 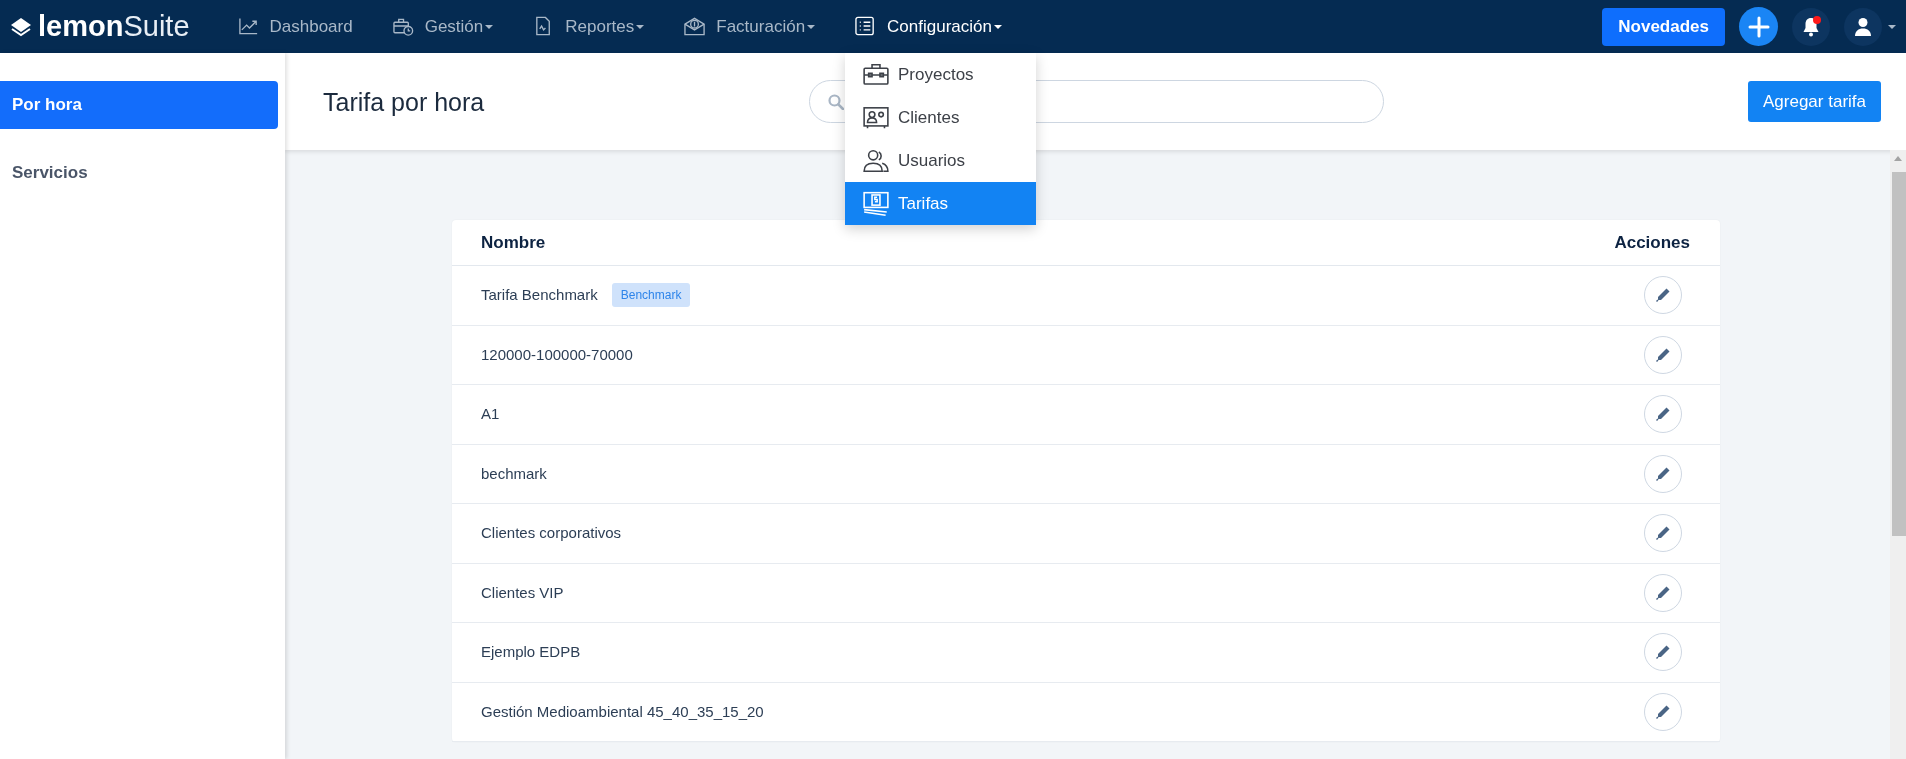 I want to click on tag-label: Benchmark, so click(x=651, y=295).